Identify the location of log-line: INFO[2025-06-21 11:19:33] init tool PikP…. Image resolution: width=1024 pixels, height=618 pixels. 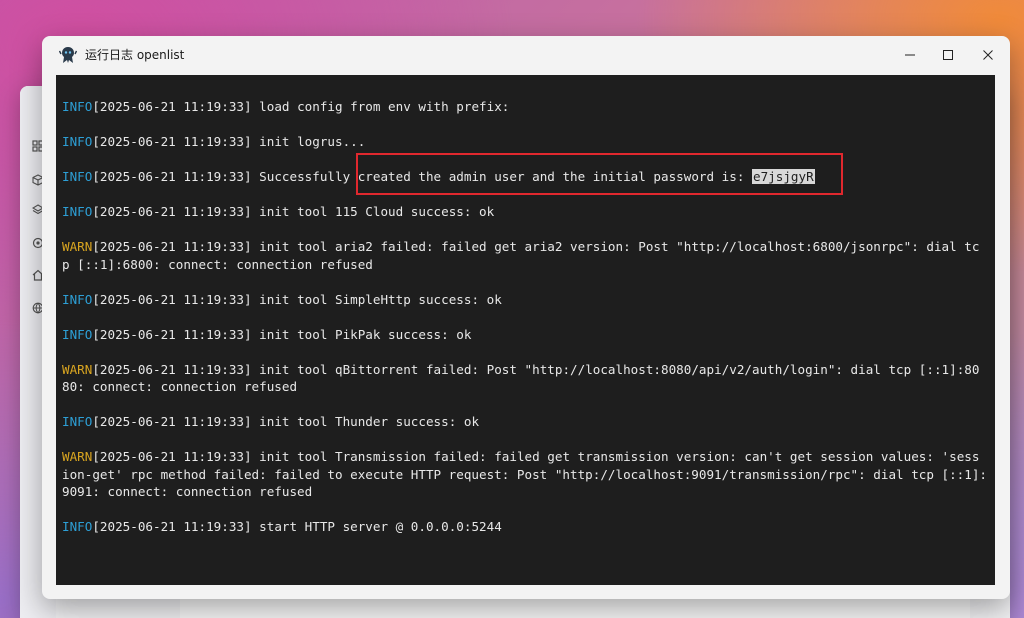
(524, 335).